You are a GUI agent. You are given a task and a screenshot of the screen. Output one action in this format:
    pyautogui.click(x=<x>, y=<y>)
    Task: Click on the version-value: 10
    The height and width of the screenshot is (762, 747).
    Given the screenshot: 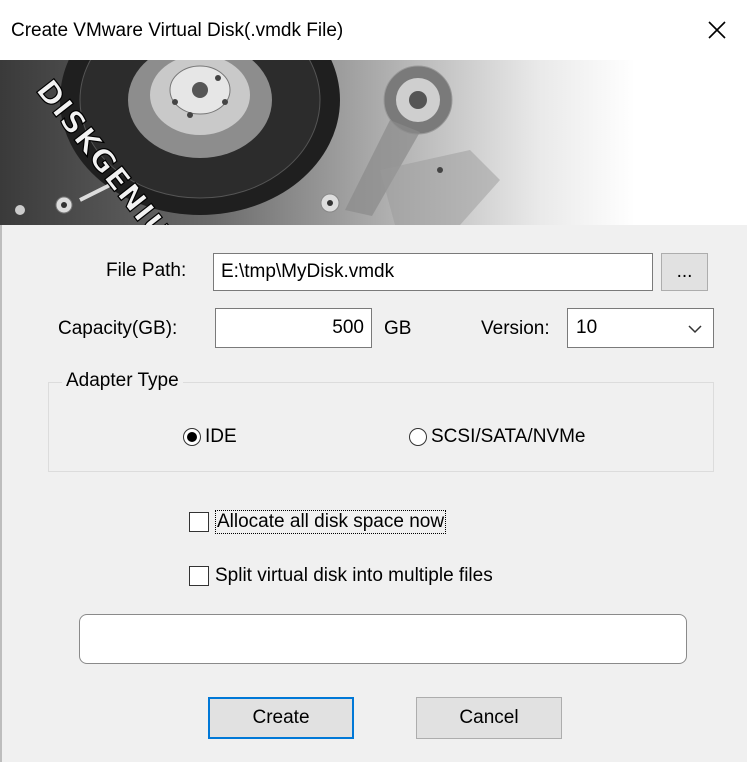 What is the action you would take?
    pyautogui.click(x=587, y=327)
    